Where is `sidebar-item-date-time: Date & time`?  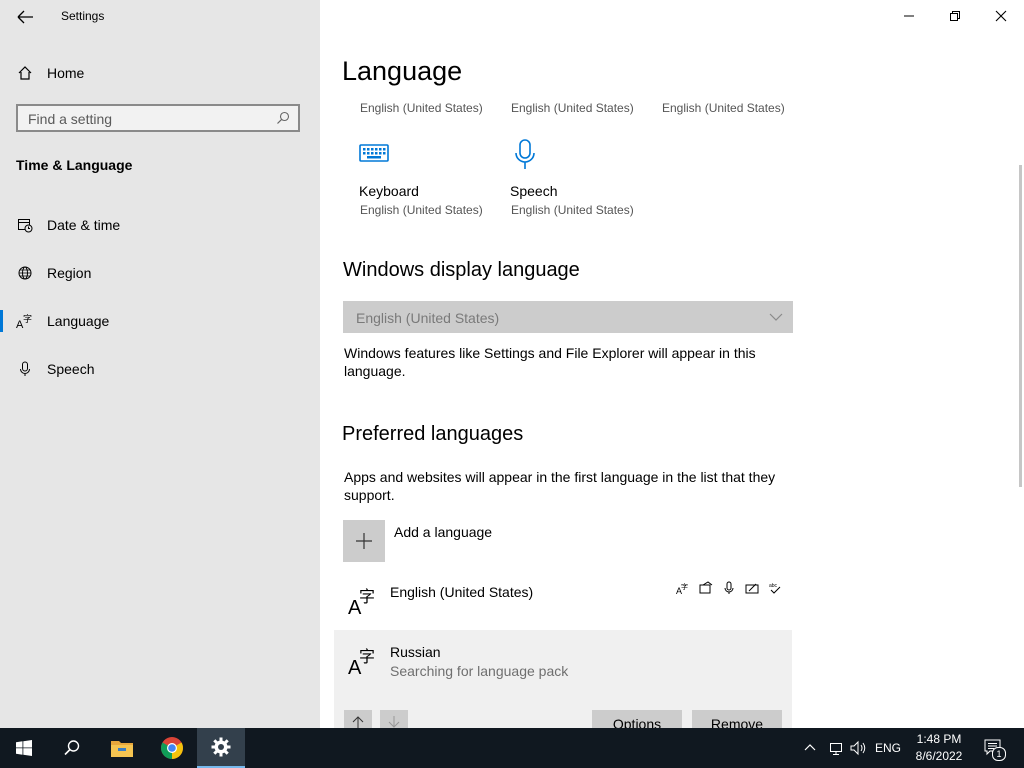 sidebar-item-date-time: Date & time is located at coordinates (160, 225).